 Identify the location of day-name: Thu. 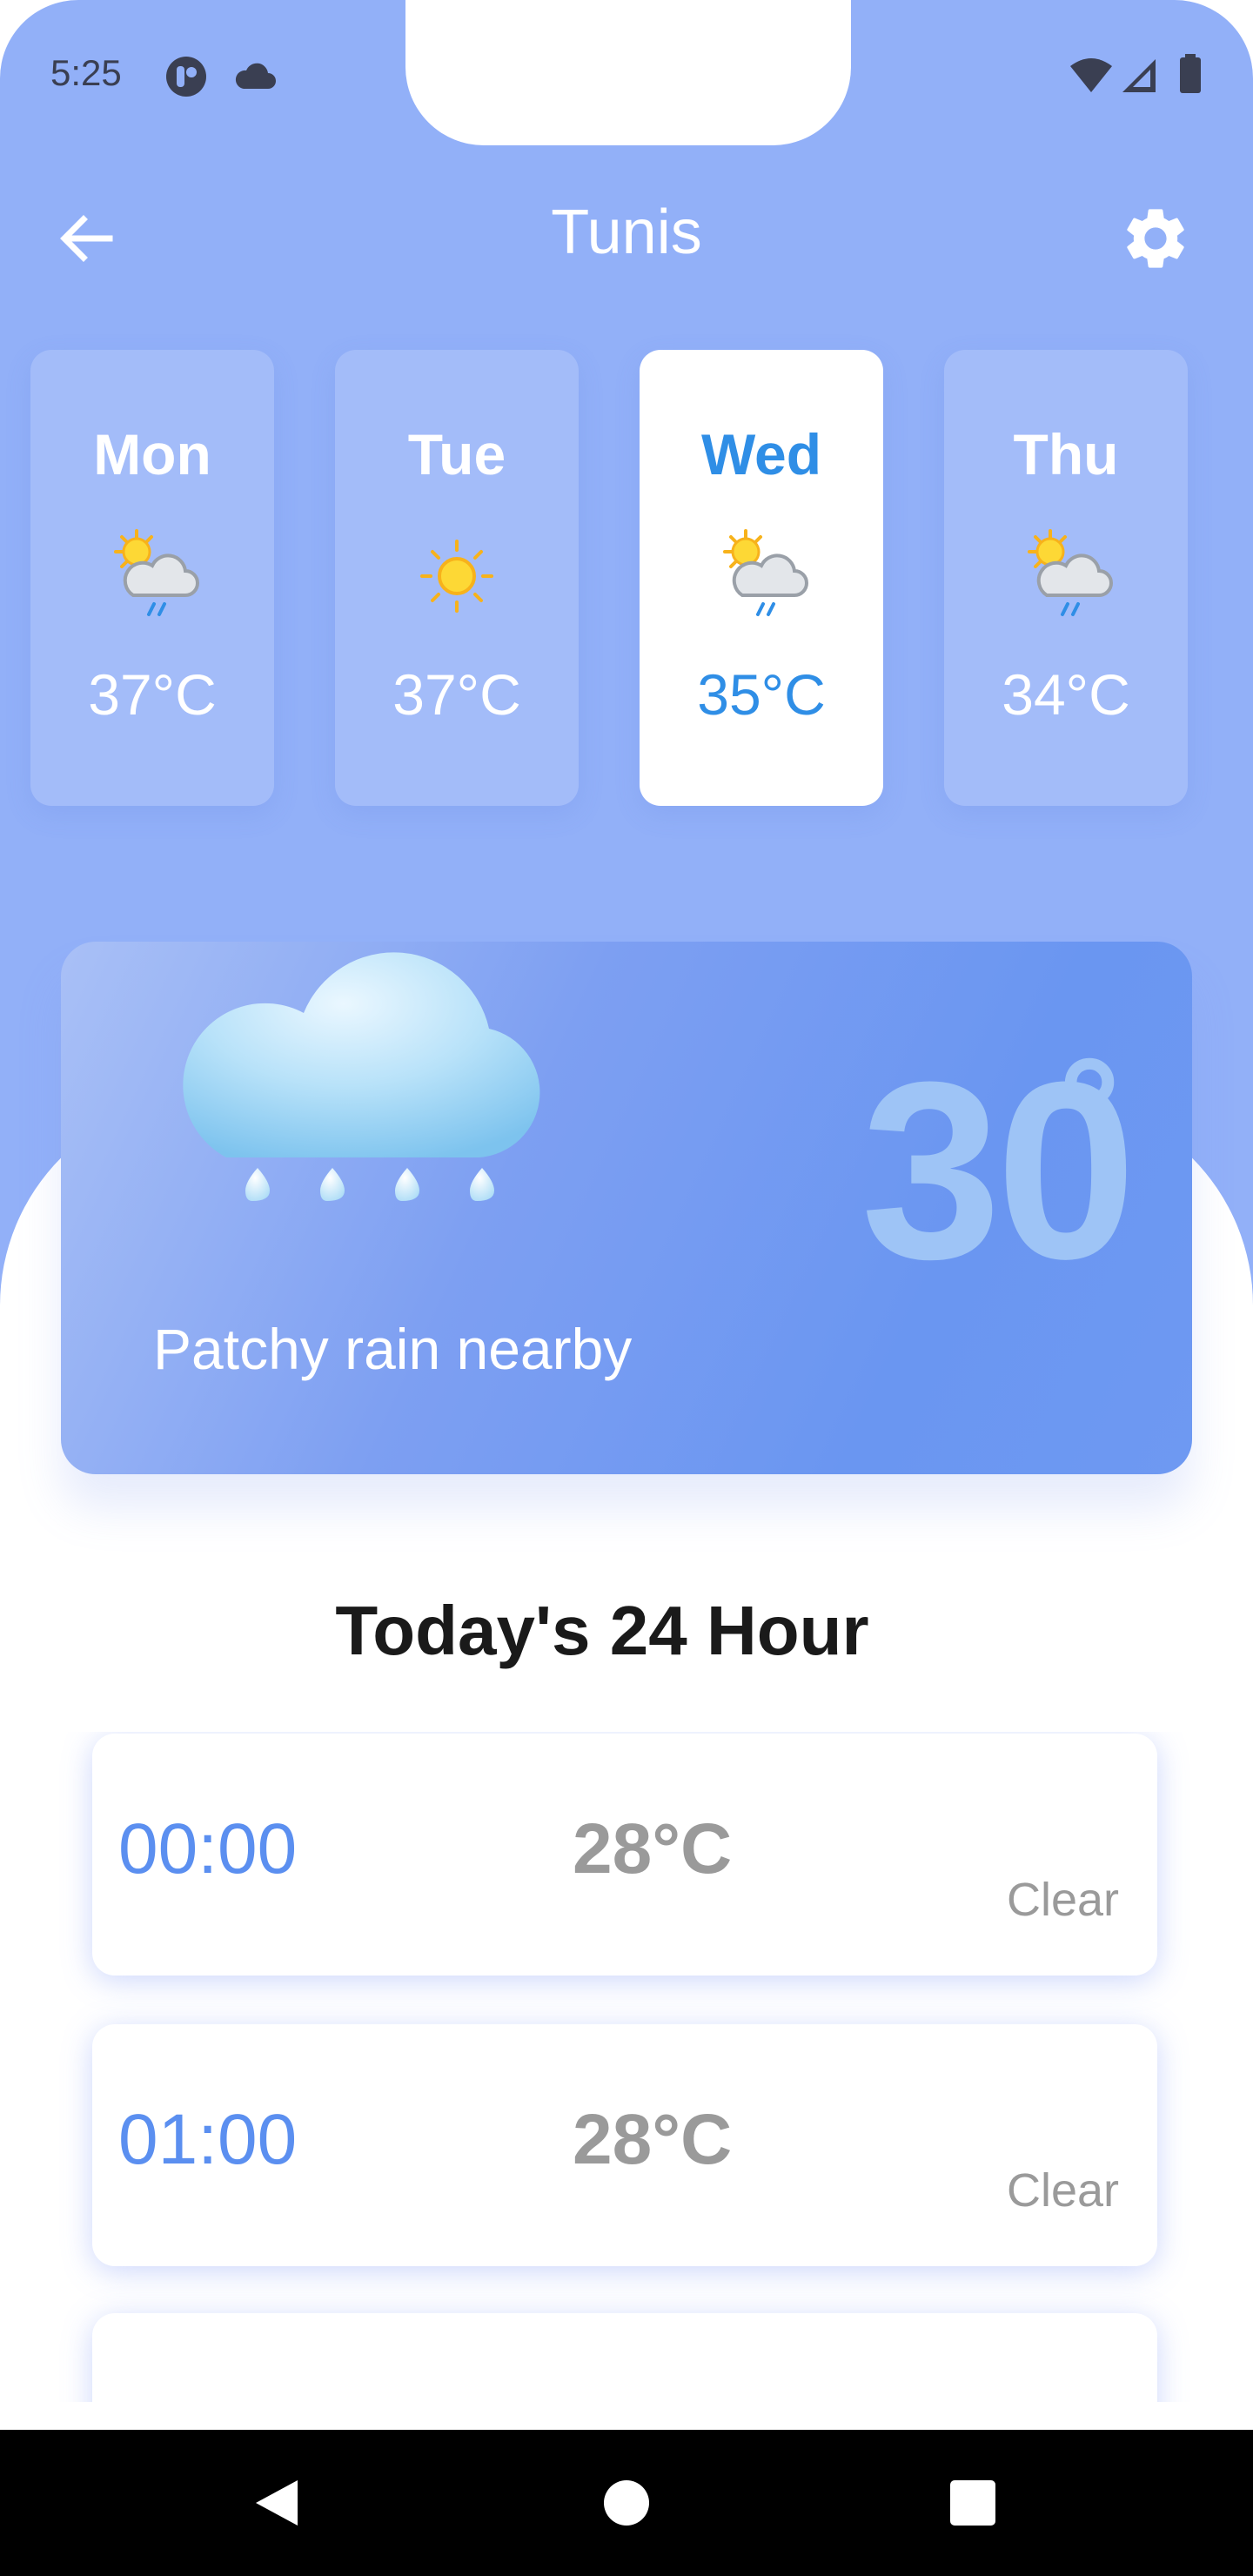
(1066, 454).